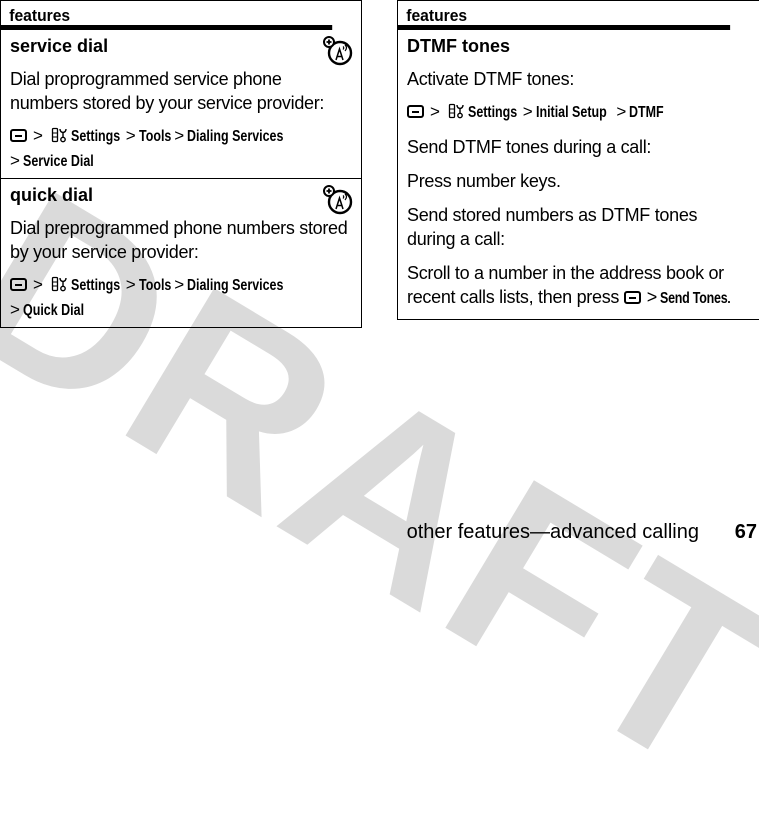 This screenshot has height=828, width=759. Describe the element at coordinates (458, 46) in the screenshot. I see `feature-title: DTMF tones` at that location.